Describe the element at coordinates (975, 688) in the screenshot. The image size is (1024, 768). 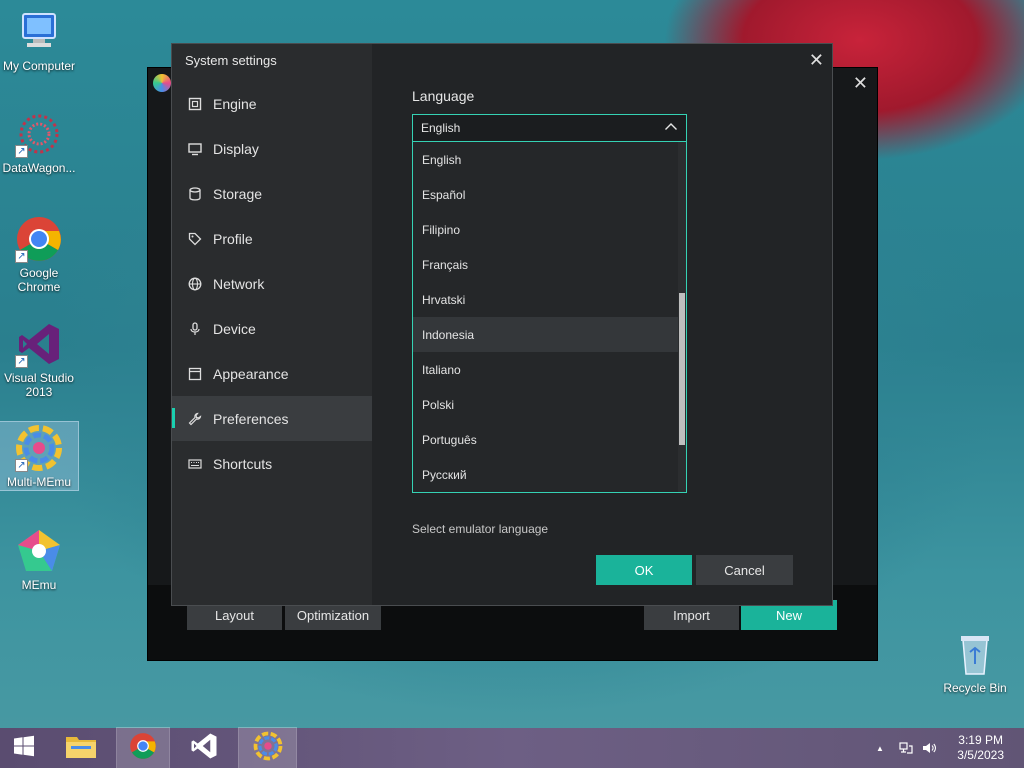
I see `desktop-icon-label: Recycle Bin` at that location.